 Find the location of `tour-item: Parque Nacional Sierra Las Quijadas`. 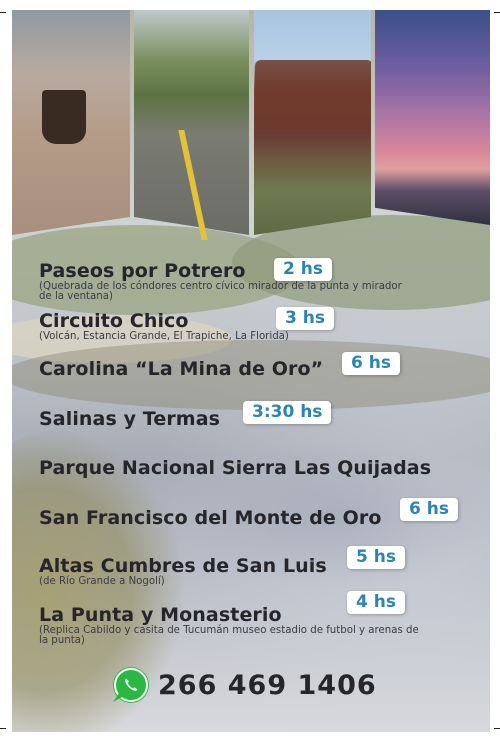

tour-item: Parque Nacional Sierra Las Quijadas is located at coordinates (235, 468).